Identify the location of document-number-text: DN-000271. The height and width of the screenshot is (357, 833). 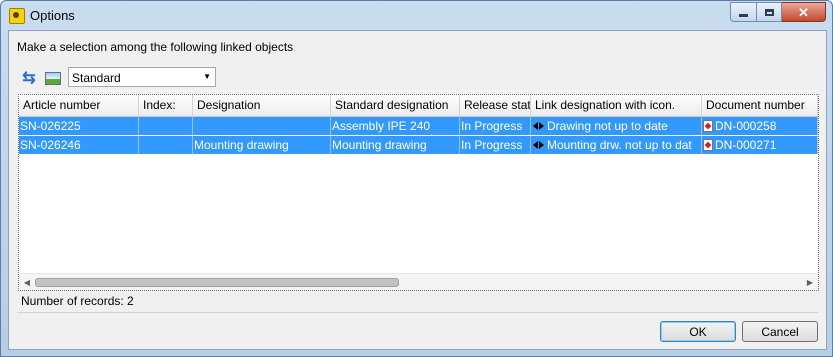
(746, 145).